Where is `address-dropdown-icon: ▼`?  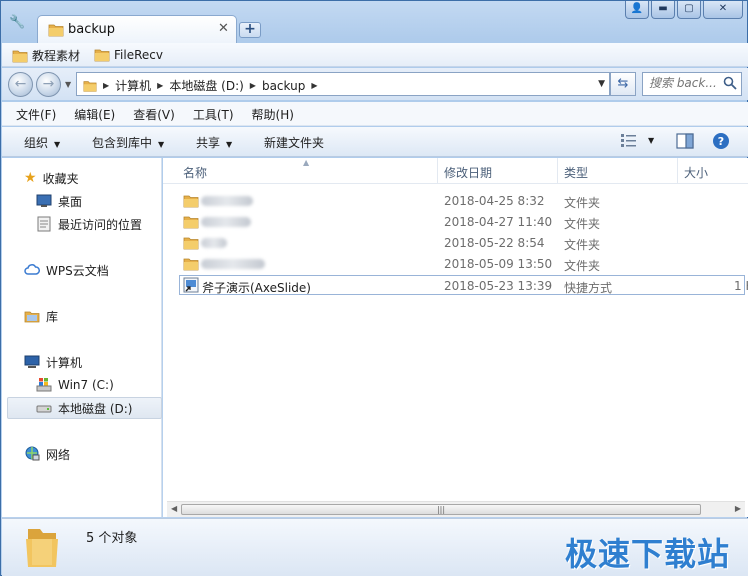 address-dropdown-icon: ▼ is located at coordinates (601, 84).